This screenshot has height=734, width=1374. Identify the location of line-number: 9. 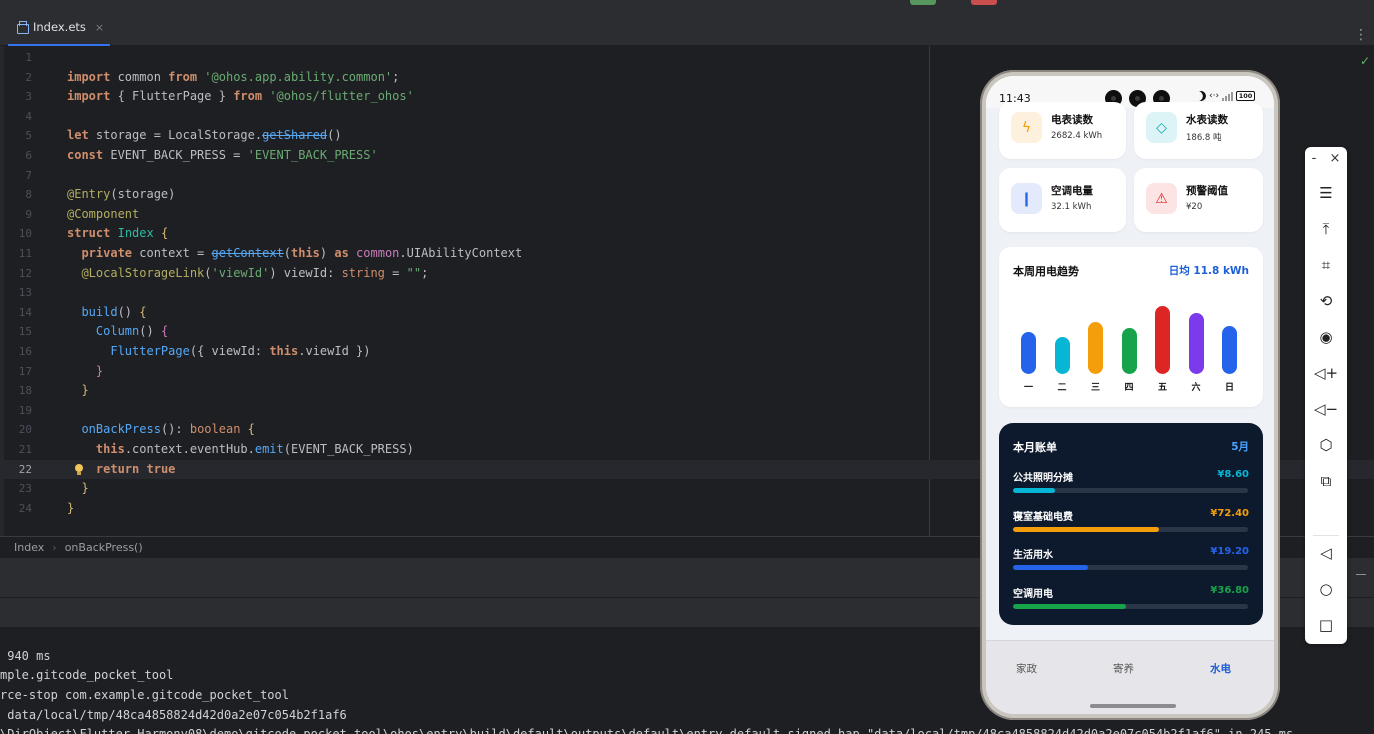
(16, 215).